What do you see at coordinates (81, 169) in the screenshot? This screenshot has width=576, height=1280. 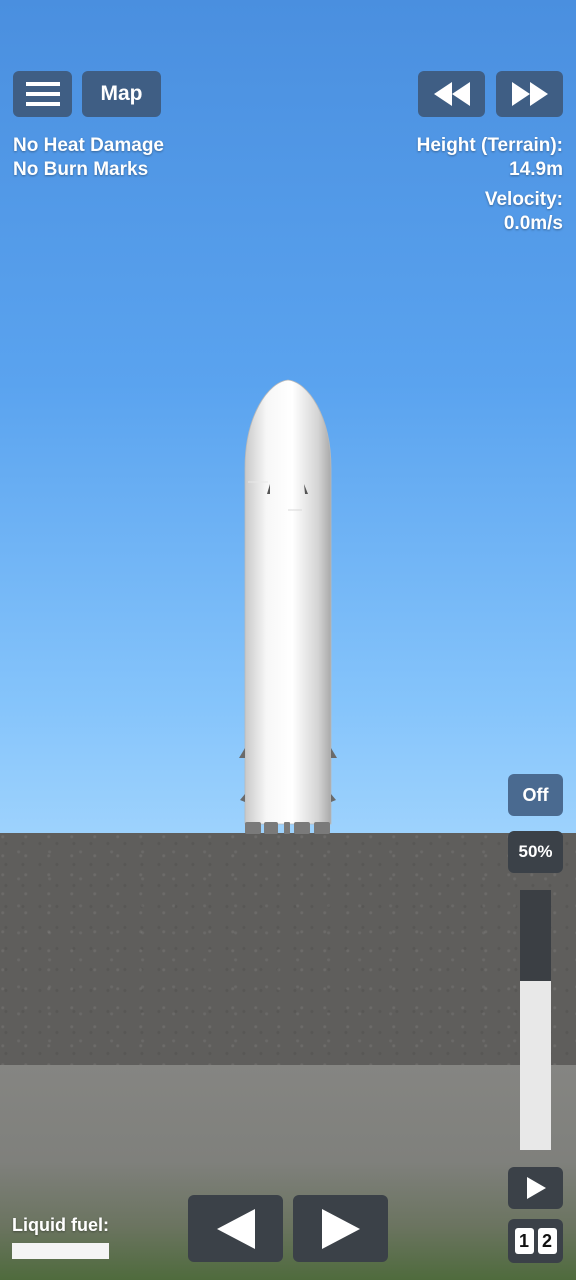 I see `status-burn-marks: No Burn Marks` at bounding box center [81, 169].